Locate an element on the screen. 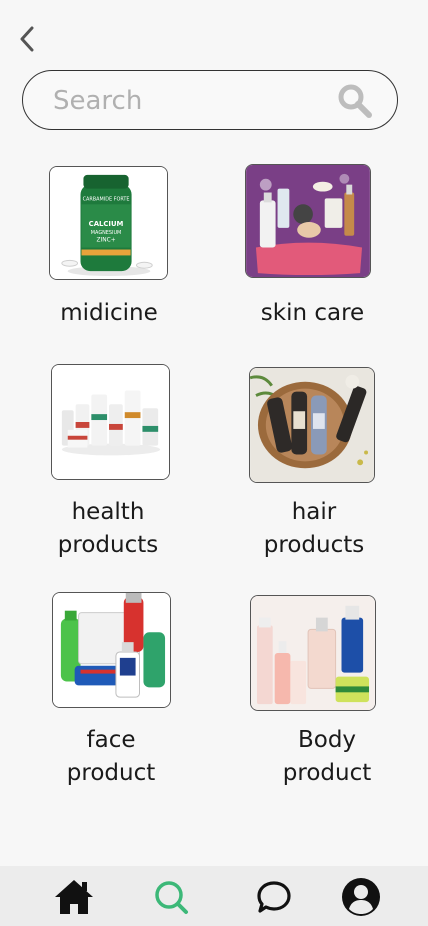  category-label-hair-products: hair products is located at coordinates (314, 529).